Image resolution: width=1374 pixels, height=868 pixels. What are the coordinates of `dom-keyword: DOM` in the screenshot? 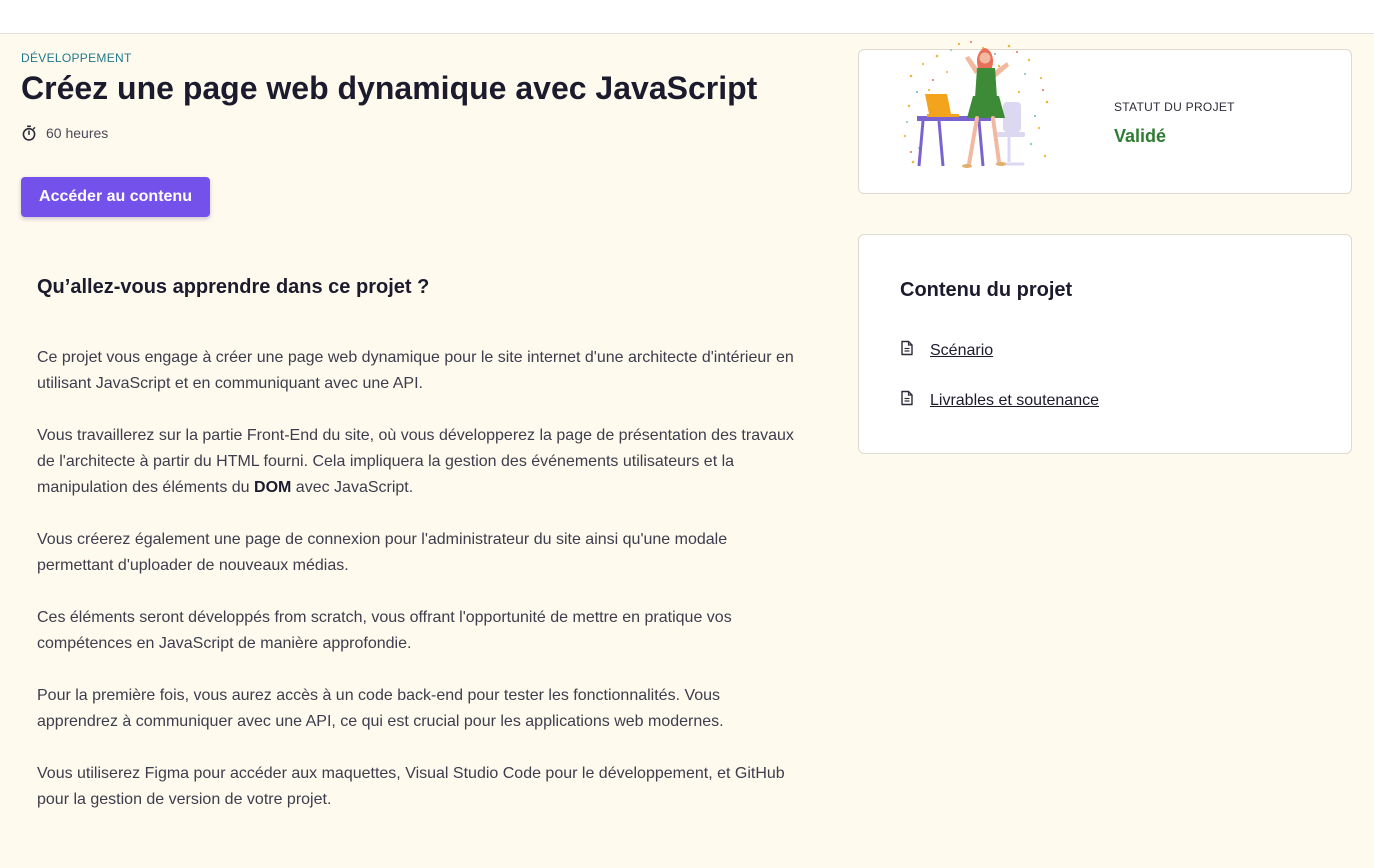 It's located at (273, 487).